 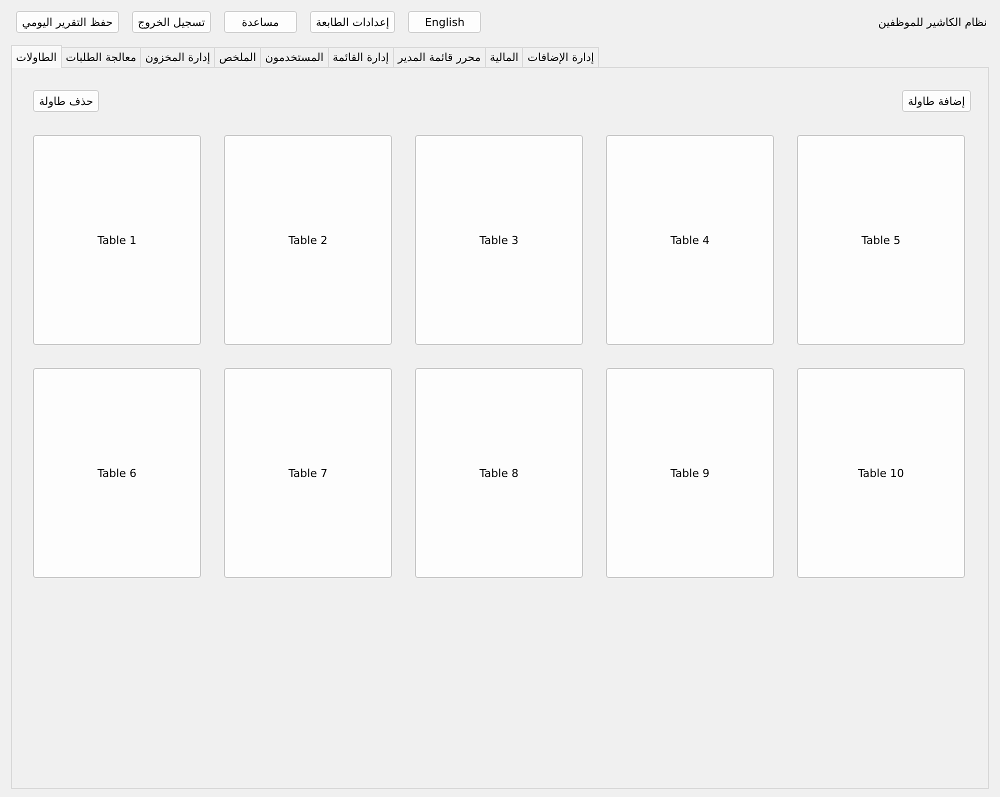 I want to click on table-card: Table 8, so click(x=499, y=473).